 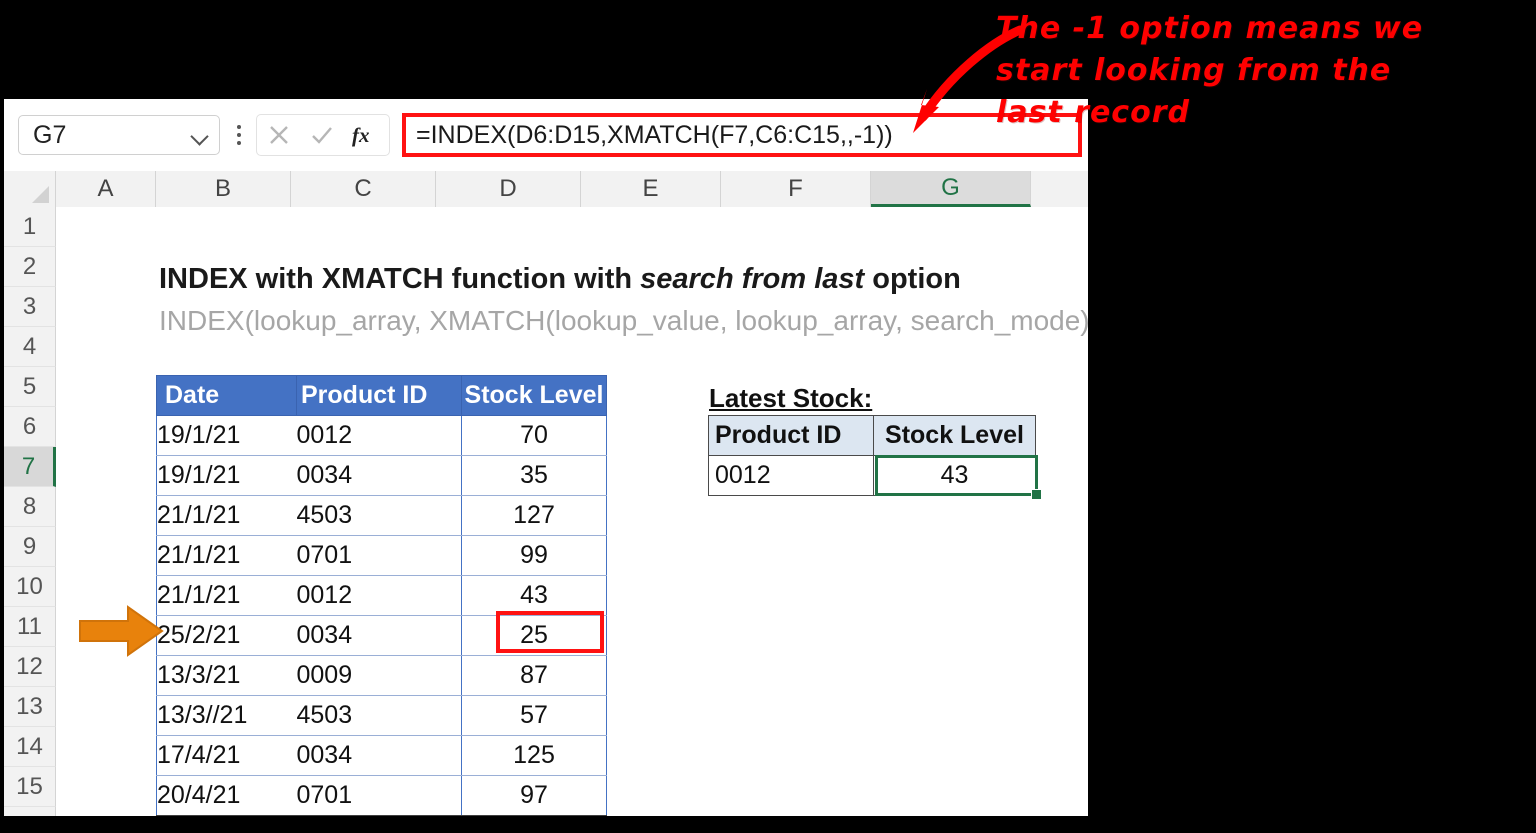 I want to click on row-header-12: 12, so click(x=30, y=667).